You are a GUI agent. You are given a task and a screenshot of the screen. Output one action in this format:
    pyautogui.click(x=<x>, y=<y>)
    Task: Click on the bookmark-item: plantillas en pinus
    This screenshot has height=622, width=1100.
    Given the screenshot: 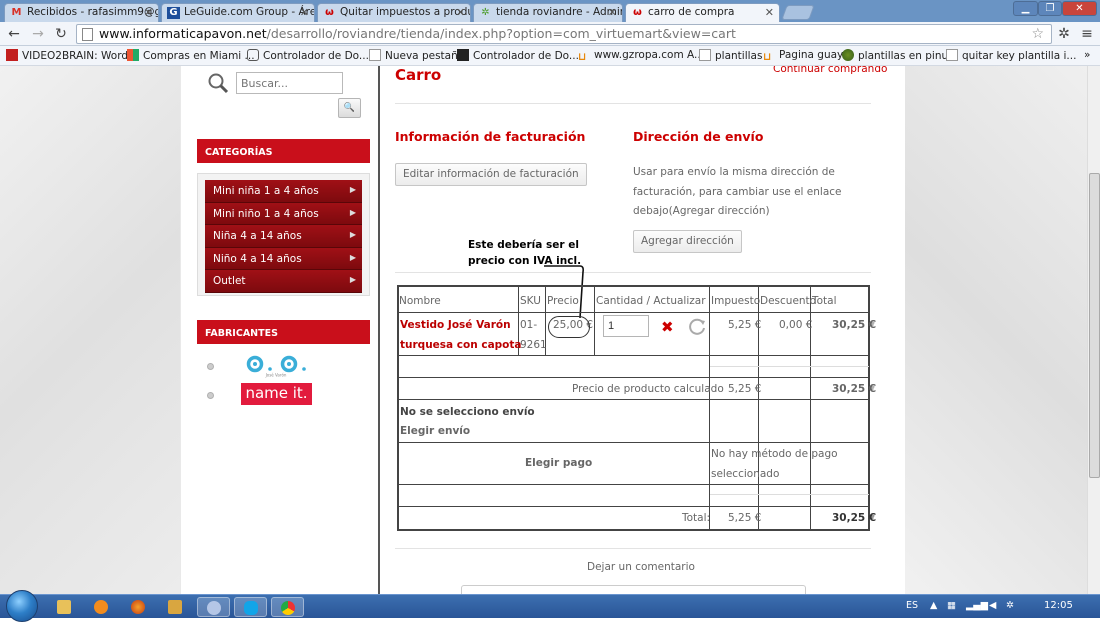 What is the action you would take?
    pyautogui.click(x=898, y=55)
    